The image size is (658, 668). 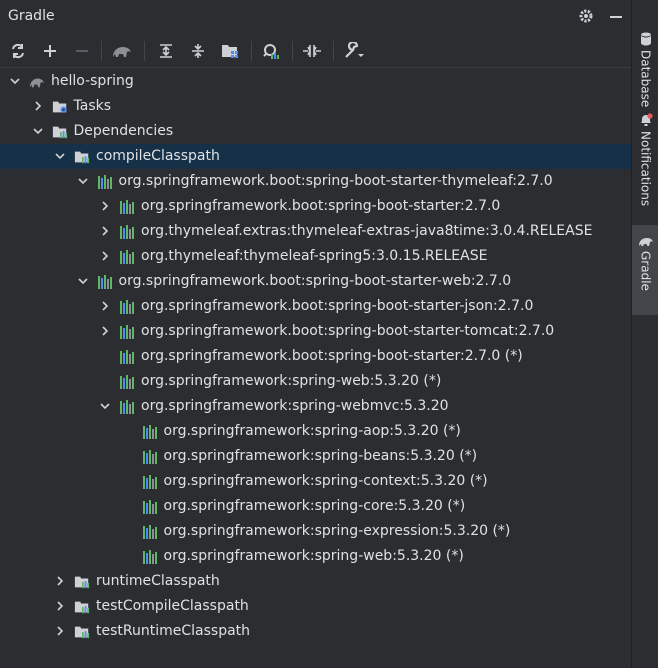 What do you see at coordinates (645, 79) in the screenshot?
I see `database-tool-label: Database` at bounding box center [645, 79].